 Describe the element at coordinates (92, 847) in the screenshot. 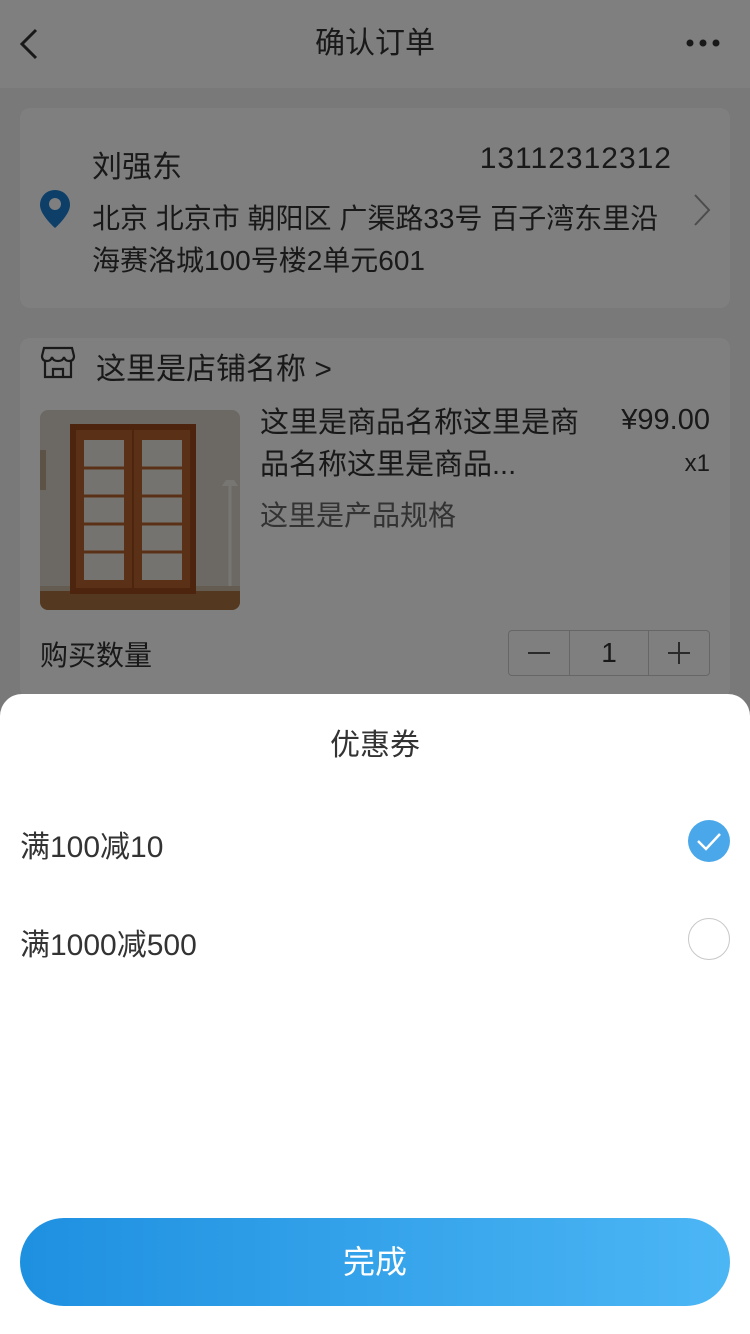

I see `coupon-label: 满100减10` at that location.